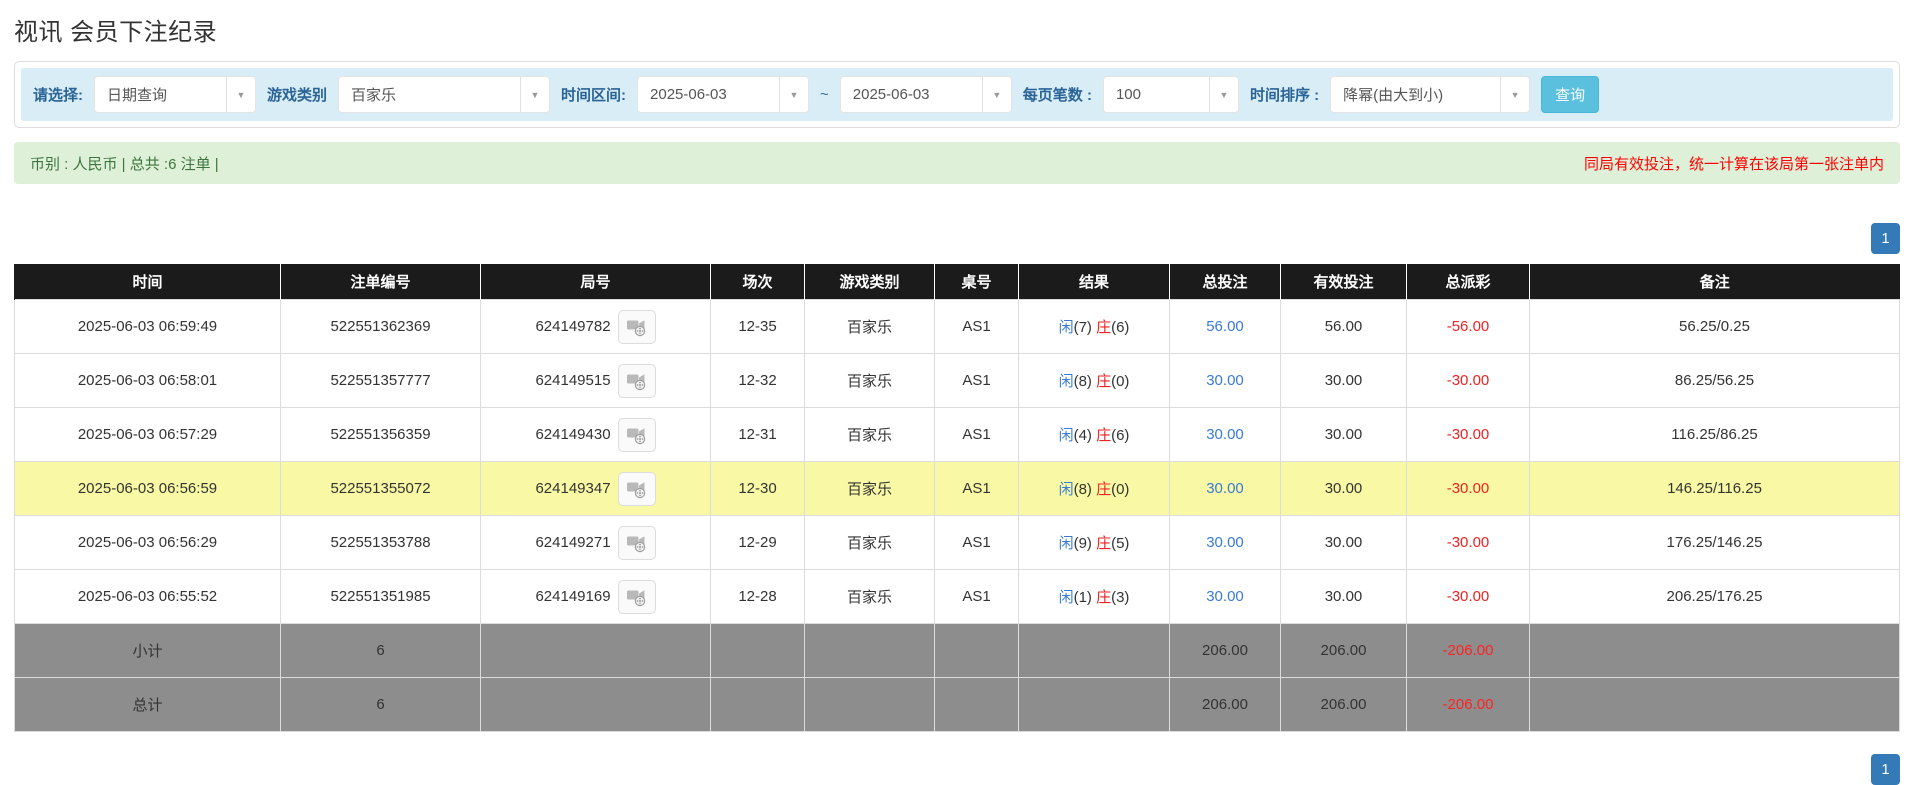 Image resolution: width=1914 pixels, height=785 pixels. What do you see at coordinates (1343, 326) in the screenshot?
I see `cell-valid-bet: 56.00` at bounding box center [1343, 326].